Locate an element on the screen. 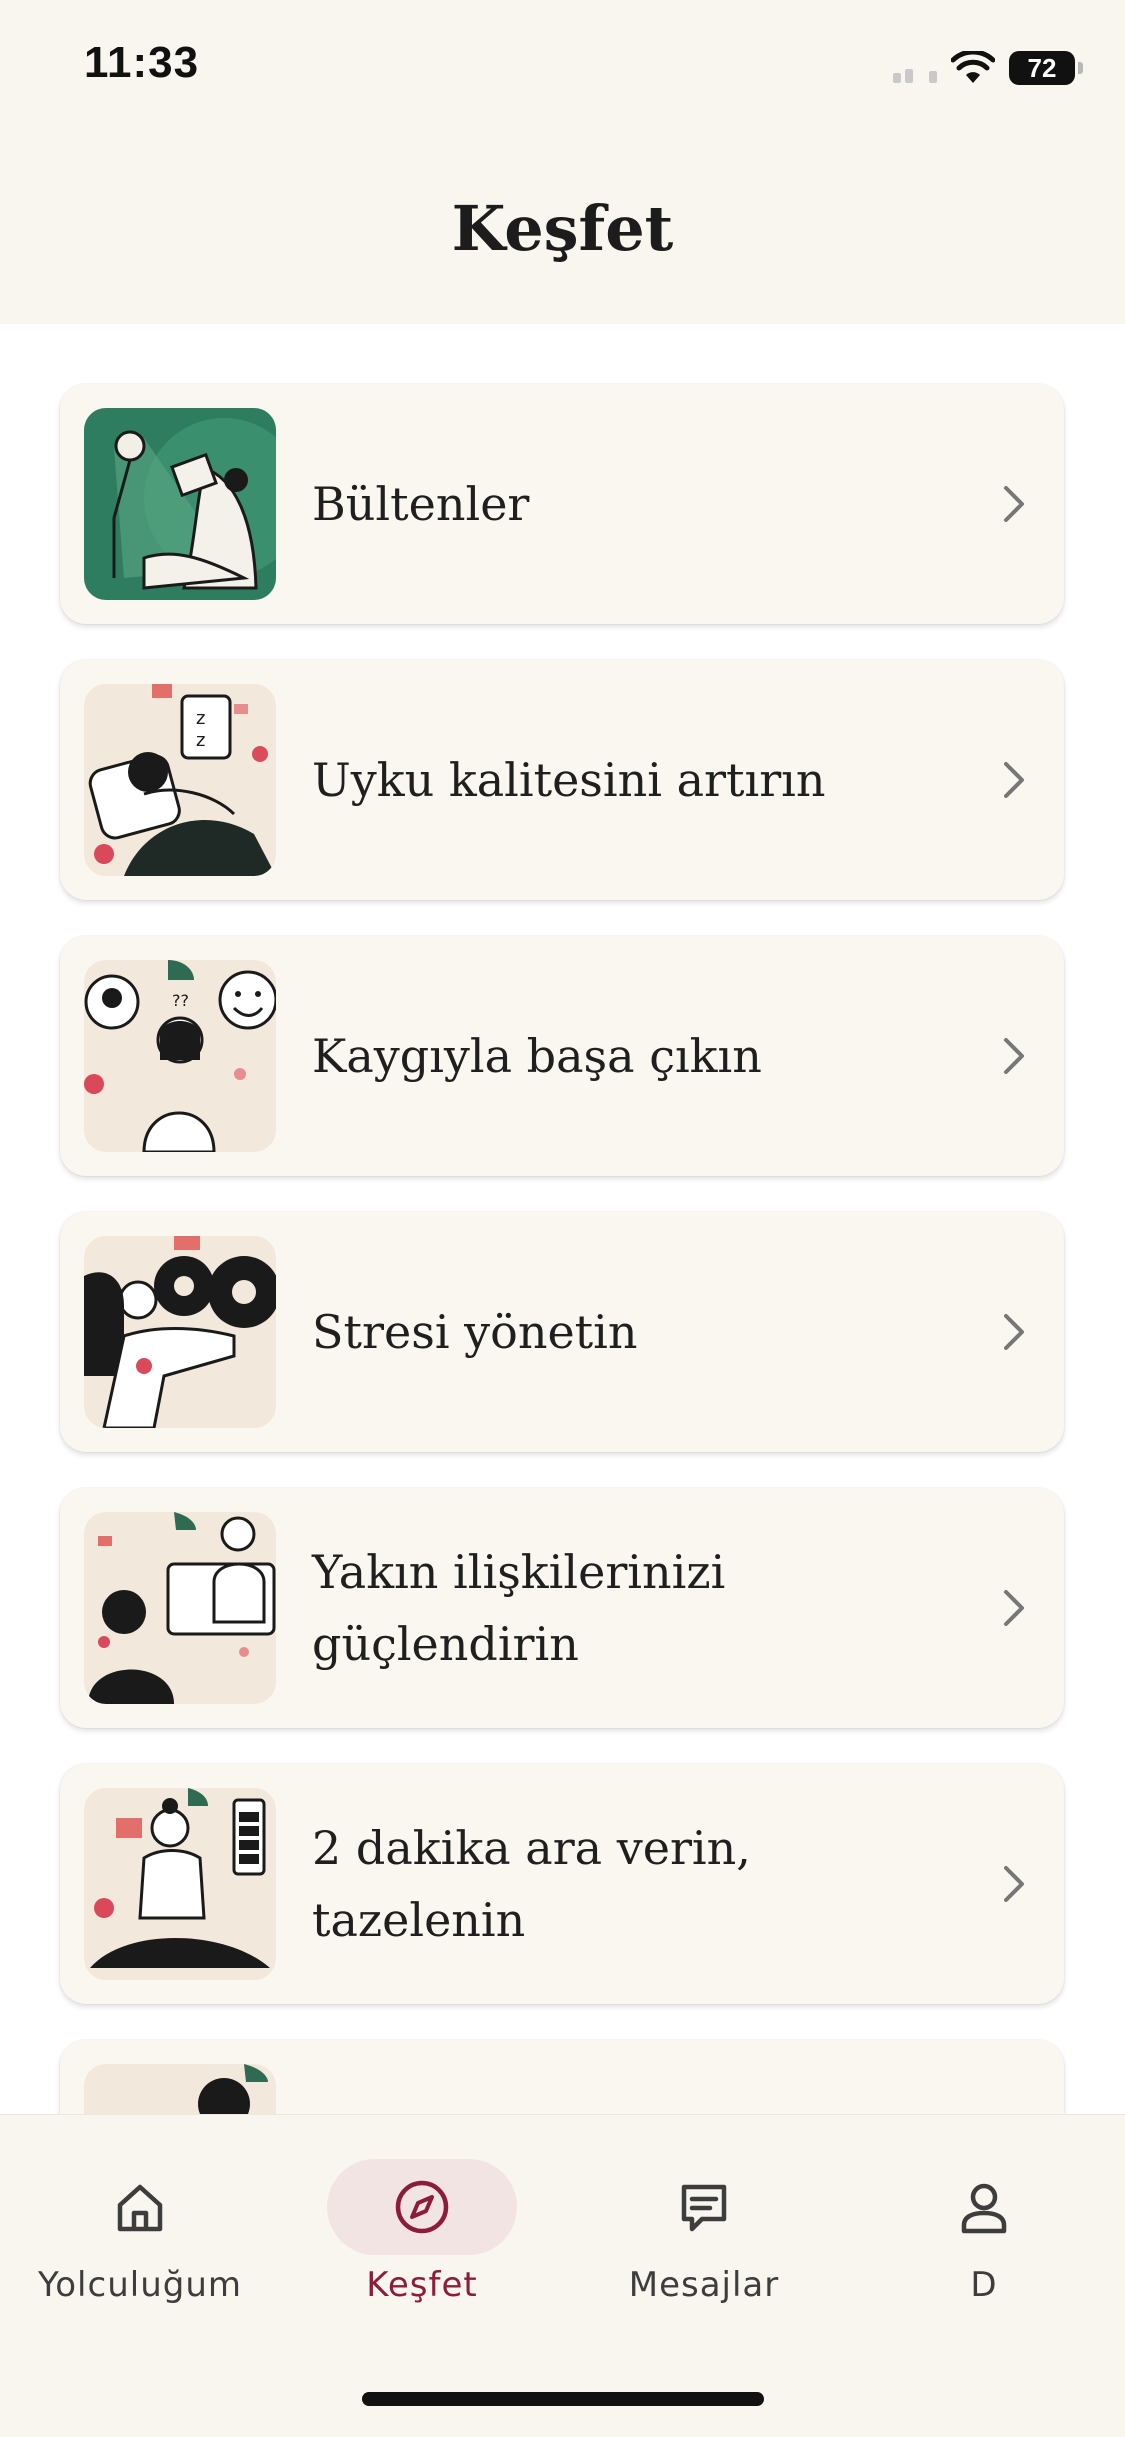  topic-card-sleep: z z Uyku kalitesini artırın is located at coordinates (562, 780).